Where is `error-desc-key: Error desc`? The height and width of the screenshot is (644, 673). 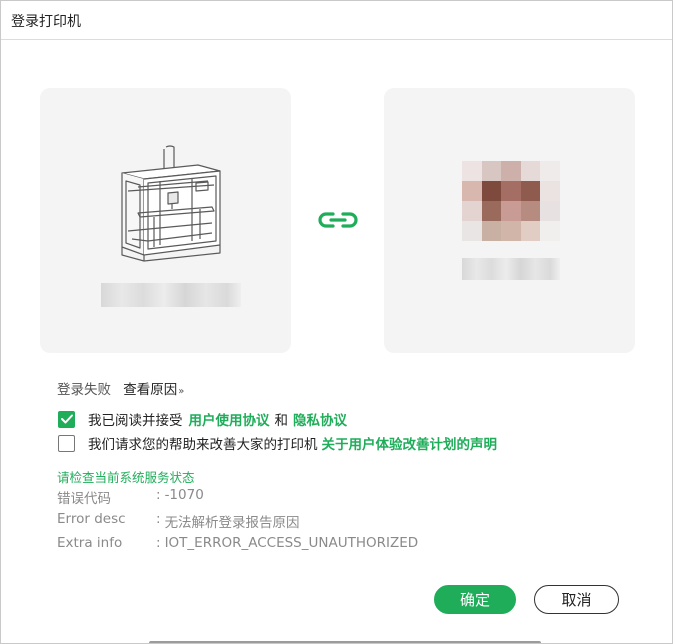
error-desc-key: Error desc is located at coordinates (91, 519).